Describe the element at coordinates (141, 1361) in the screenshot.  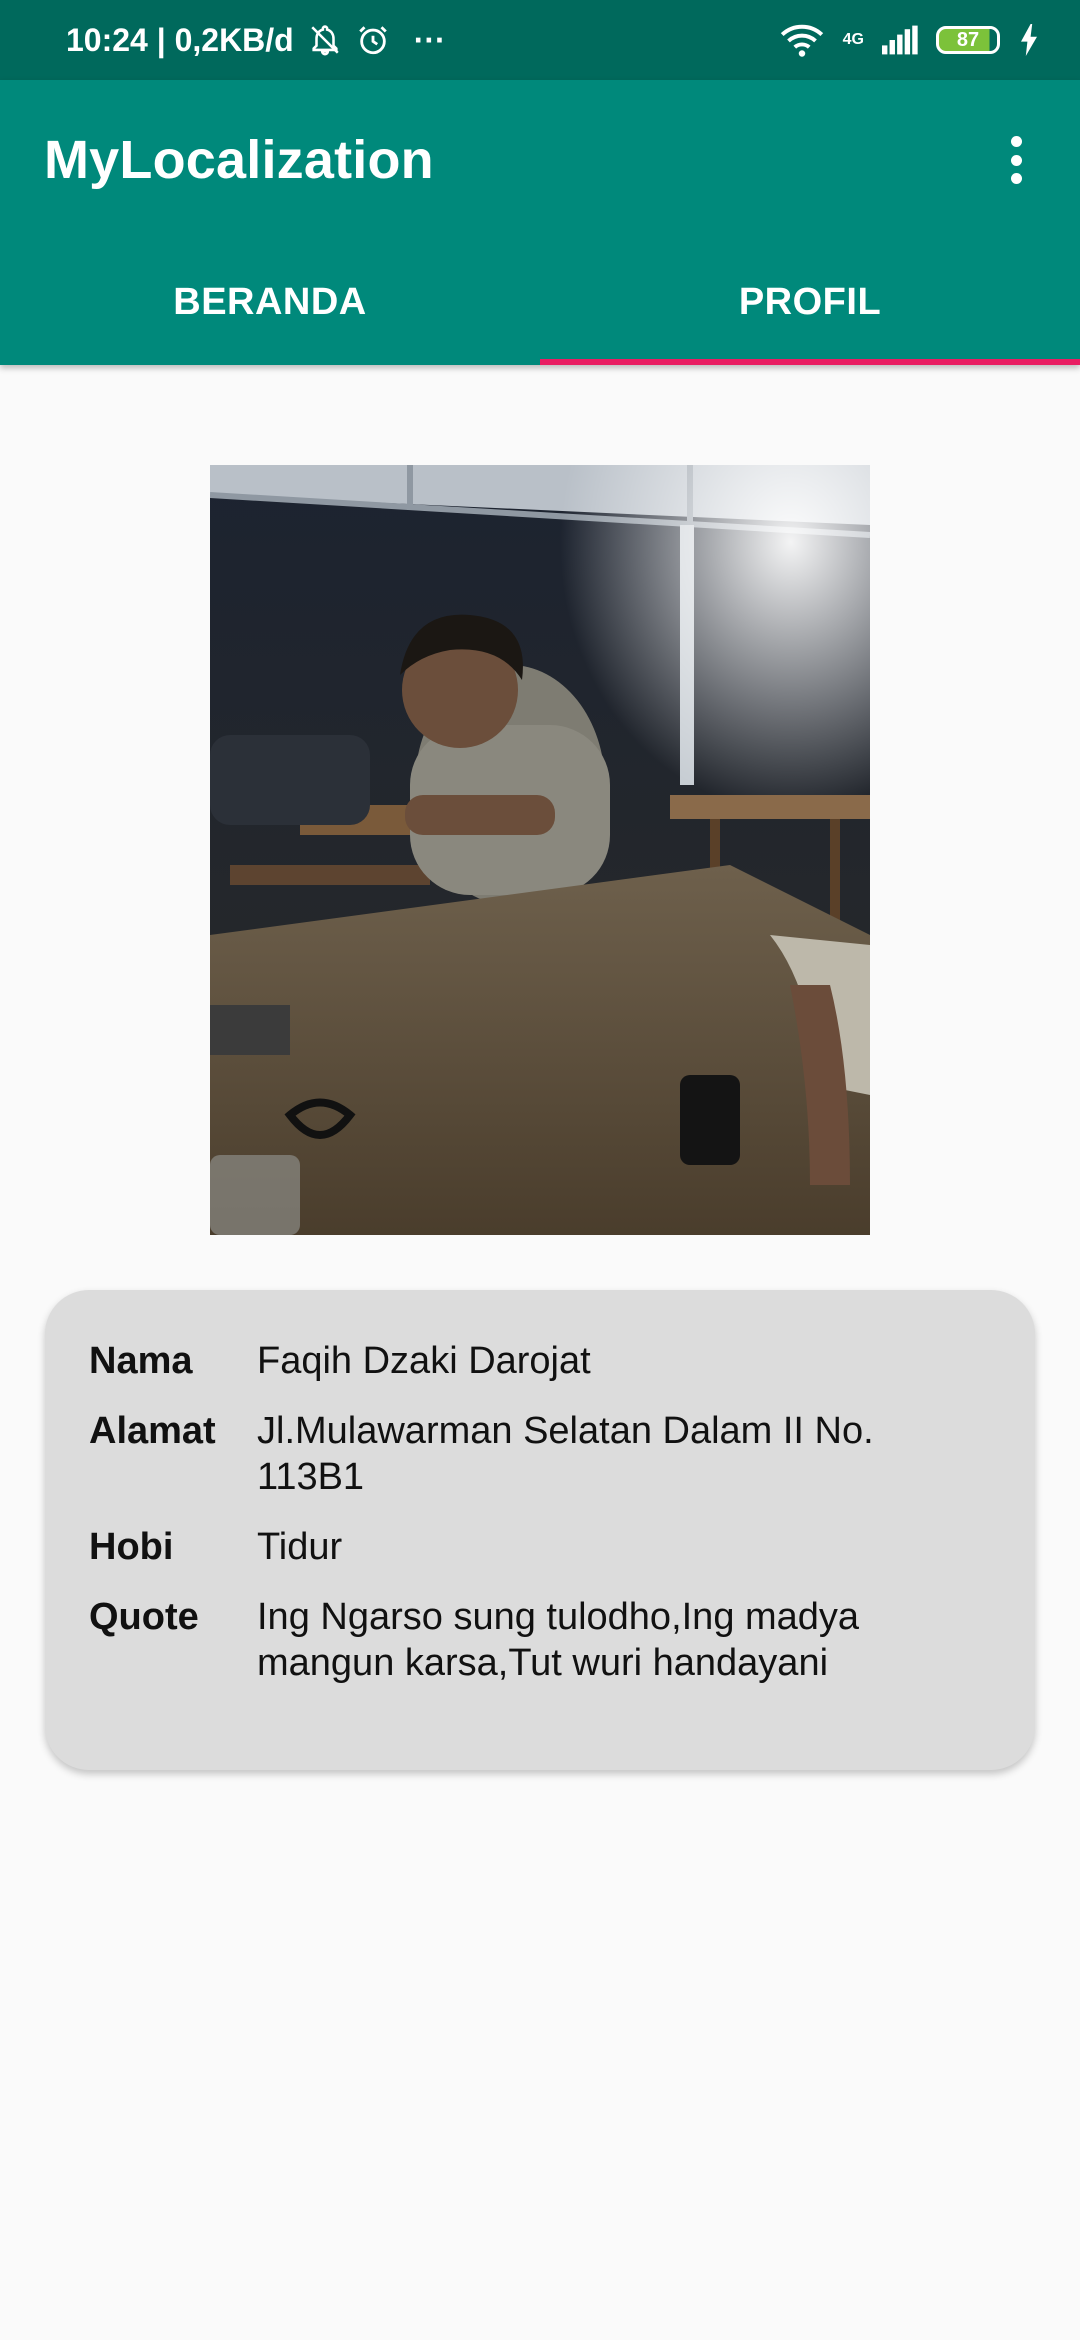
I see `profile-label: Nama` at that location.